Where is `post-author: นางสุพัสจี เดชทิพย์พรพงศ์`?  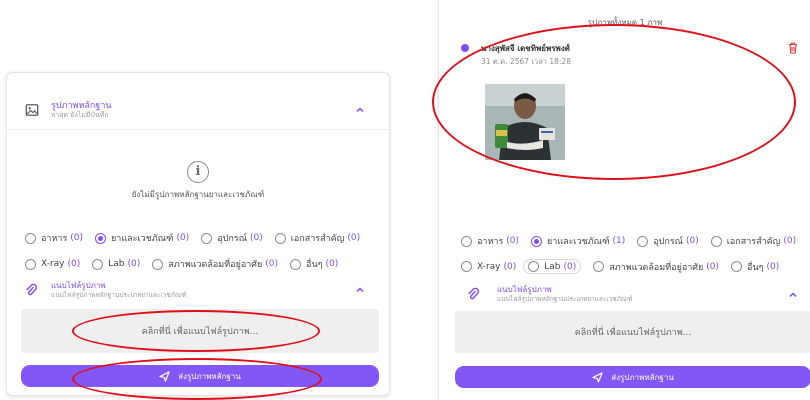
post-author: นางสุพัสจี เดชทิพย์พรพงศ์ is located at coordinates (525, 48).